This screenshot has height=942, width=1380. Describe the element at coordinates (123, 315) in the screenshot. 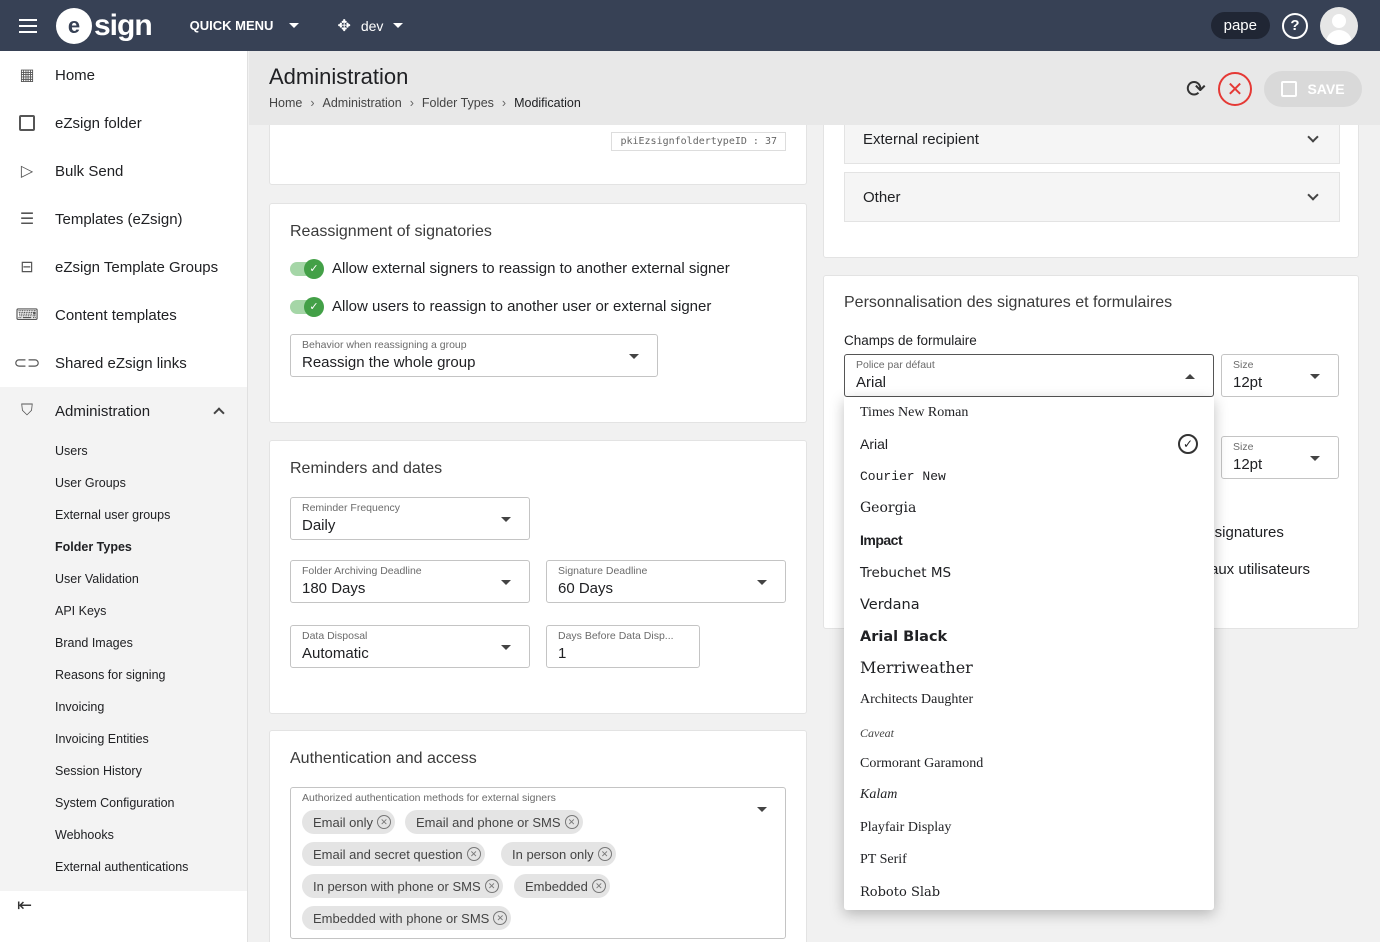

I see `sidebar-item-content-templates: ⌨ Content templates` at that location.